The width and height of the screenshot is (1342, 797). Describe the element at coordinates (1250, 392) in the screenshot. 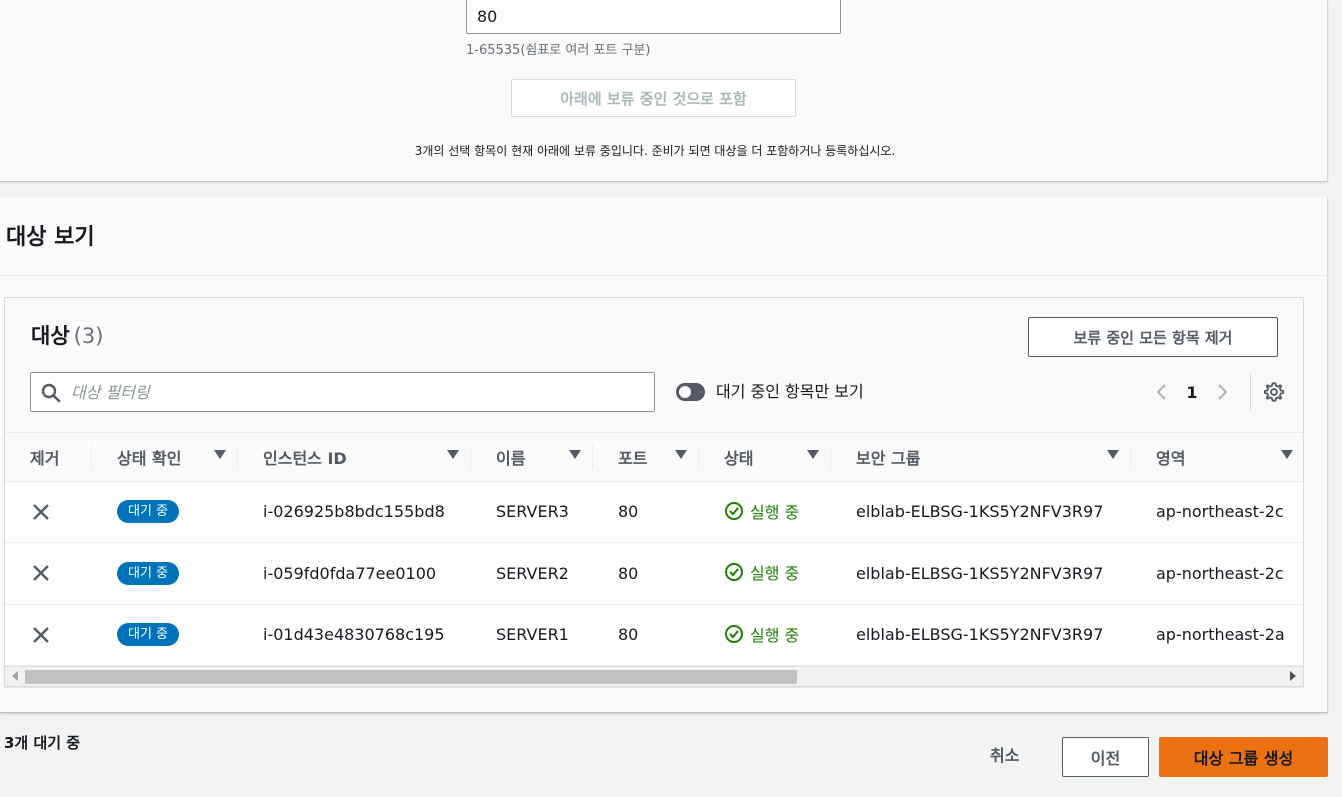

I see `pager-divider` at that location.